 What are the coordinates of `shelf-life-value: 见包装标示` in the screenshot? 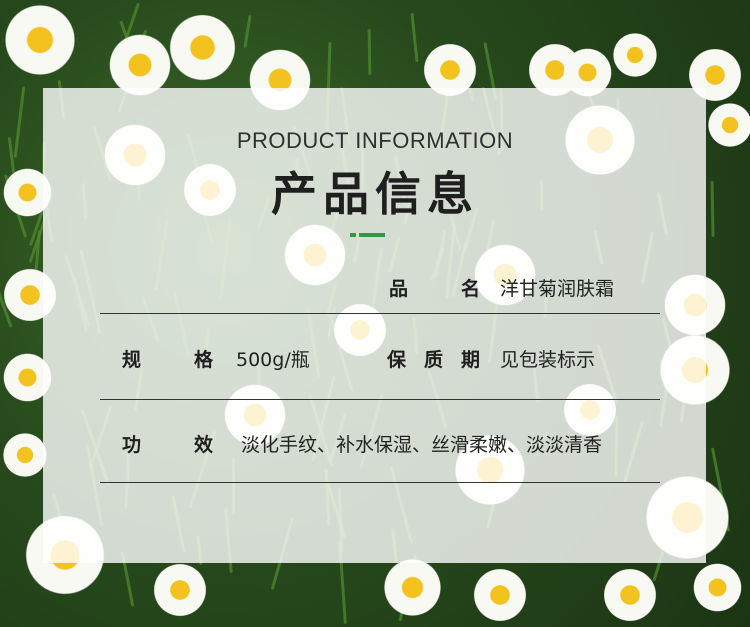 It's located at (548, 360).